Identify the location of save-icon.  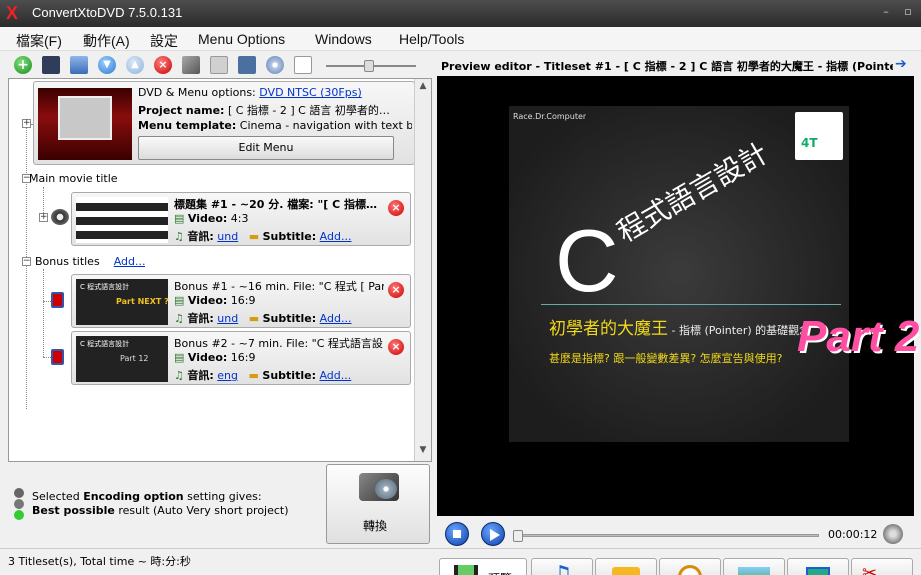
(51, 65).